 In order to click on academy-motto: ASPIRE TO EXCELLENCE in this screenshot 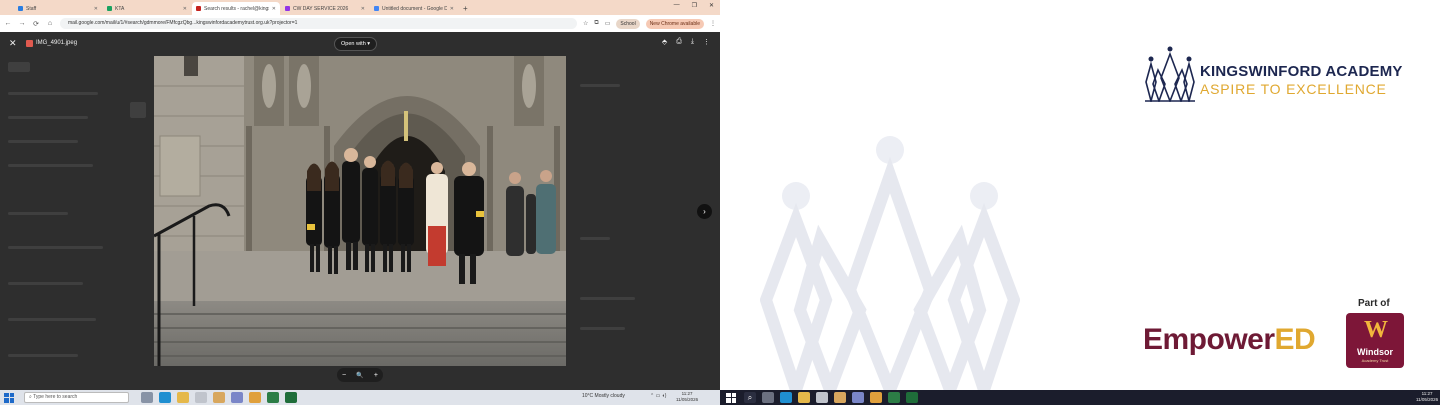, I will do `click(1293, 89)`.